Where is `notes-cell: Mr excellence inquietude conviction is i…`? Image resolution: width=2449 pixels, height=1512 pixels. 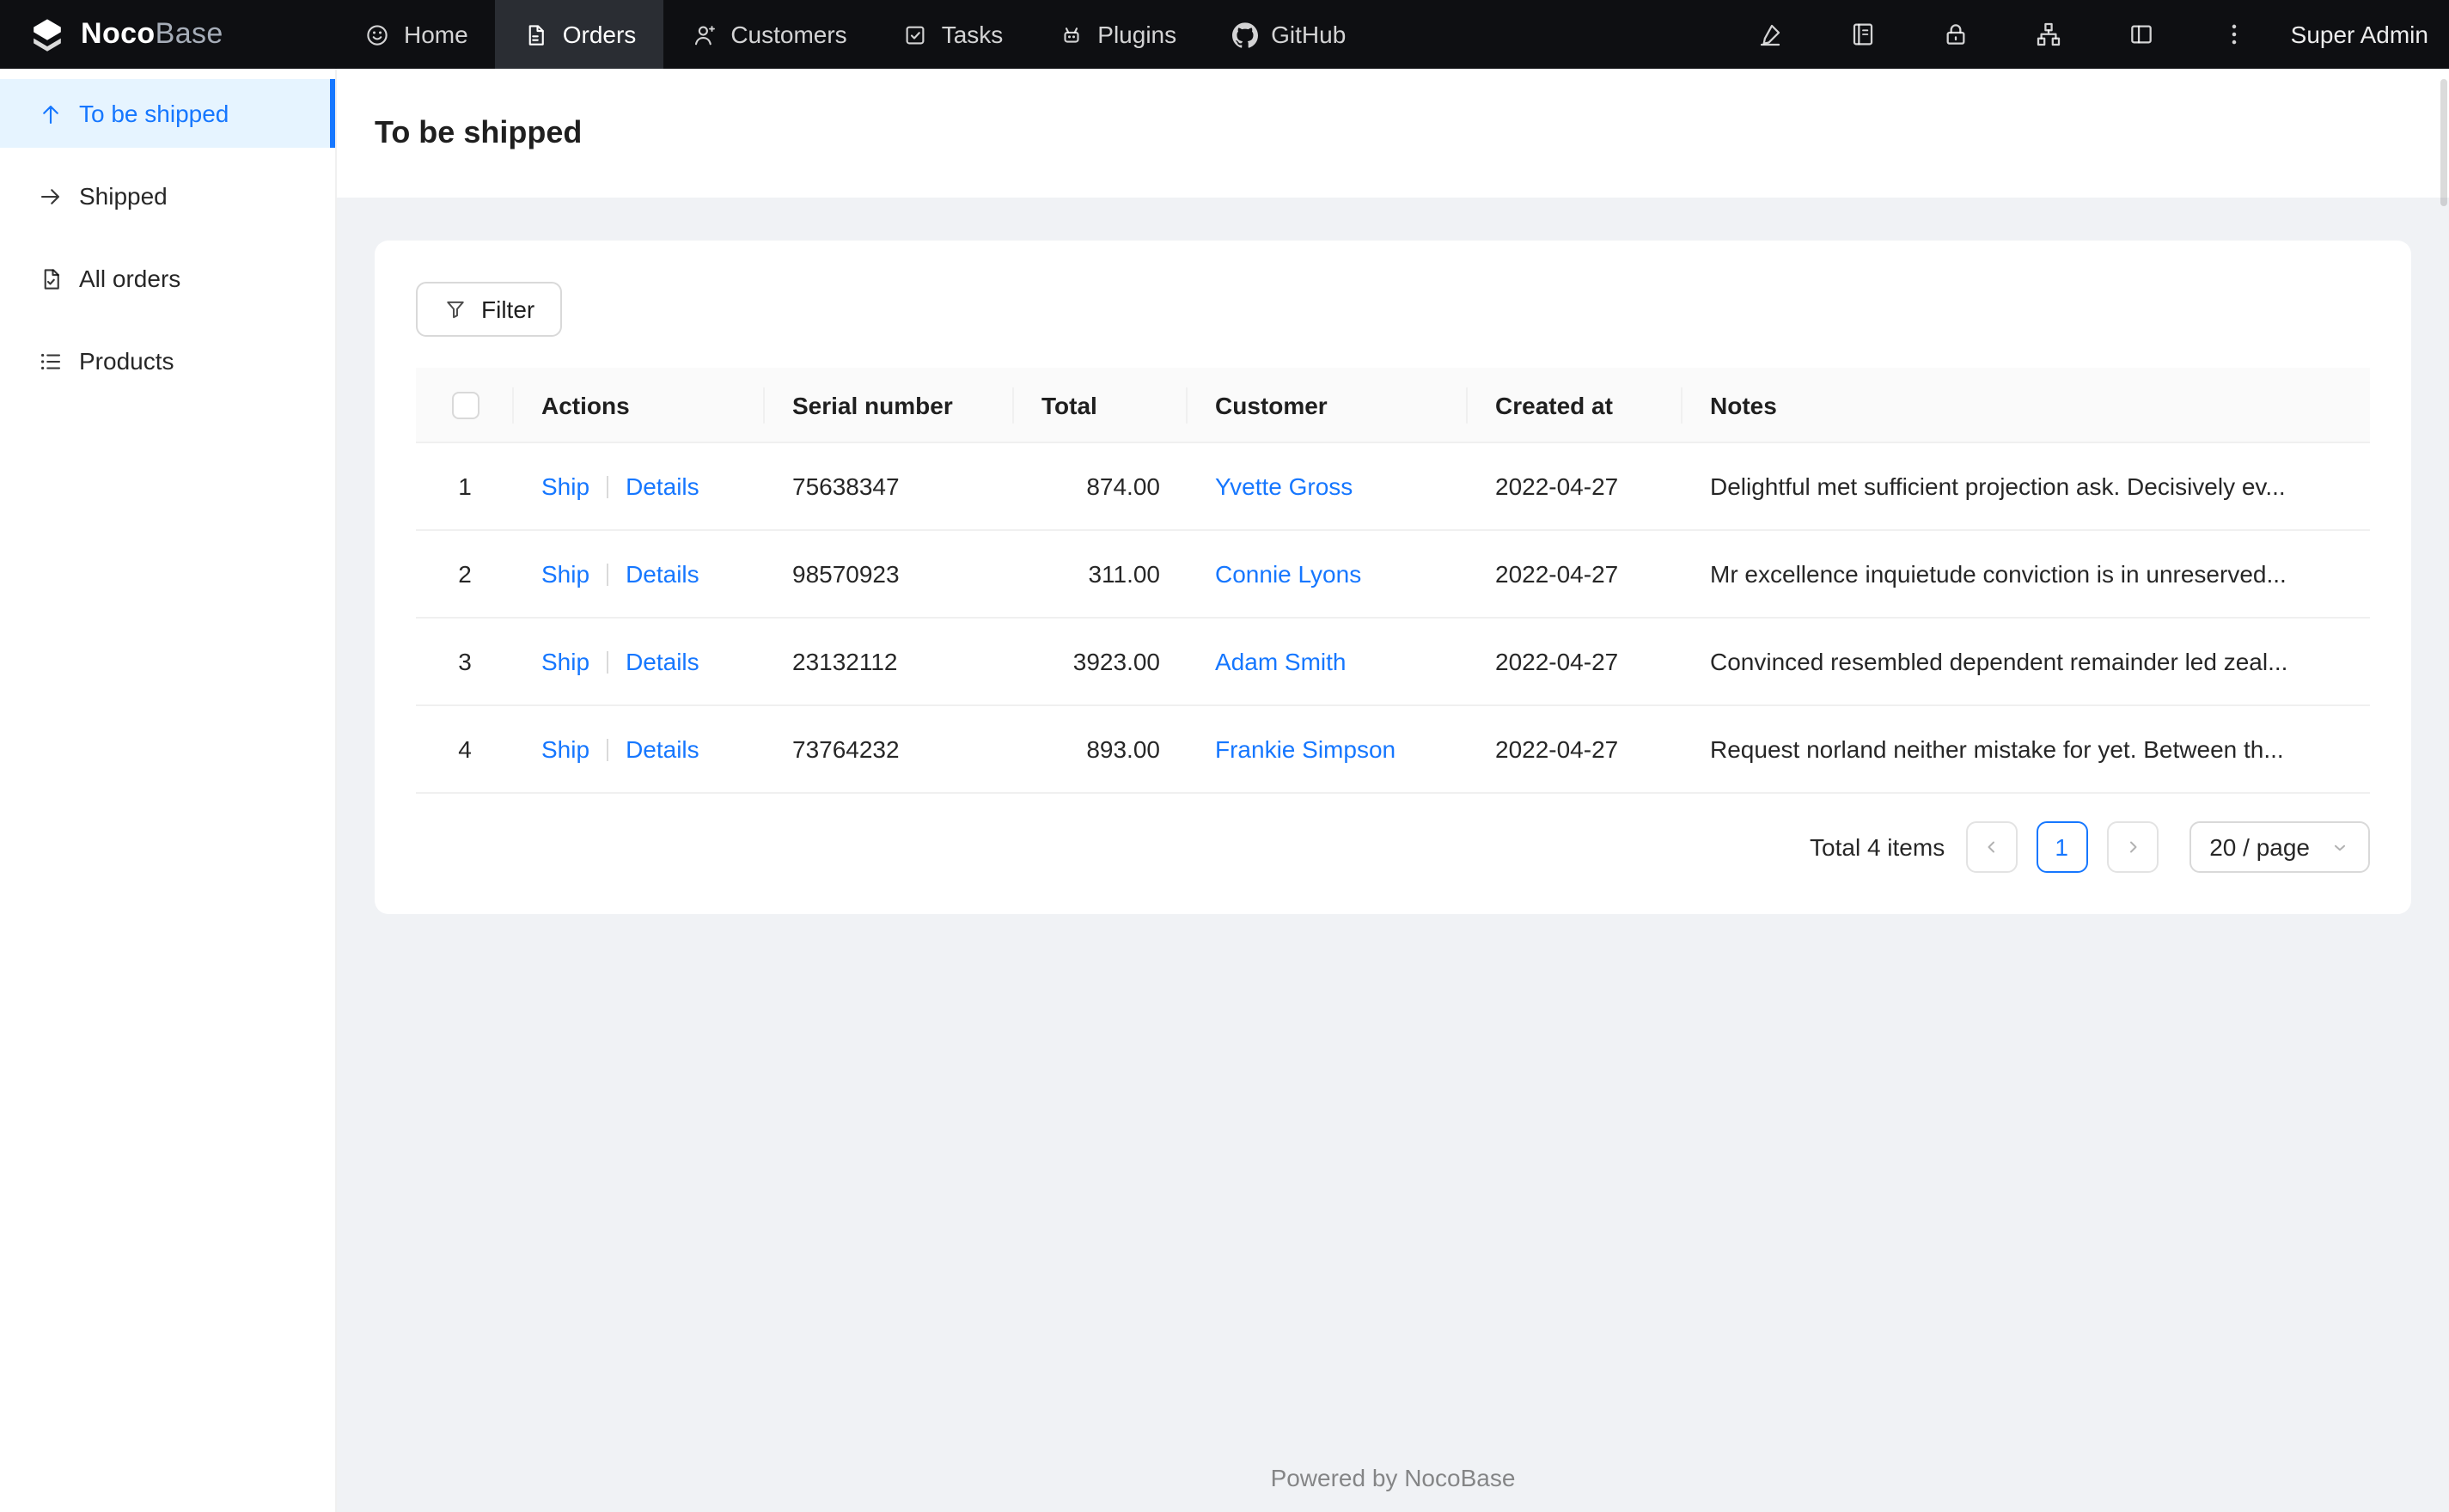
notes-cell: Mr excellence inquietude conviction is i… is located at coordinates (2026, 574).